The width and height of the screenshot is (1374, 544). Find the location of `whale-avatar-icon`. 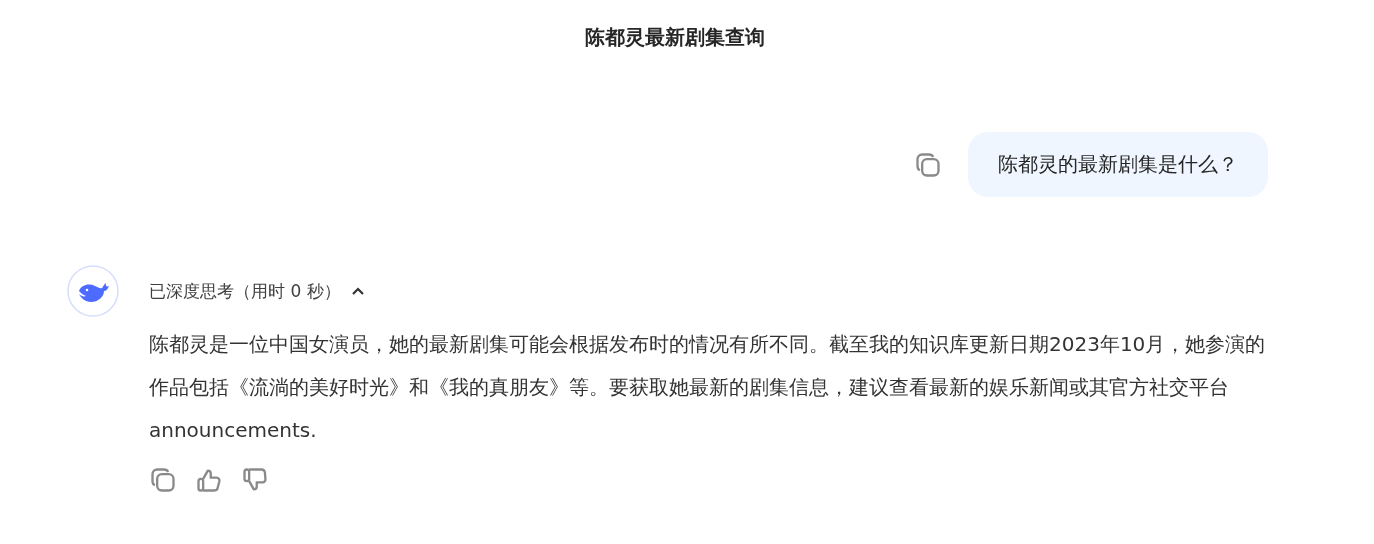

whale-avatar-icon is located at coordinates (93, 291).